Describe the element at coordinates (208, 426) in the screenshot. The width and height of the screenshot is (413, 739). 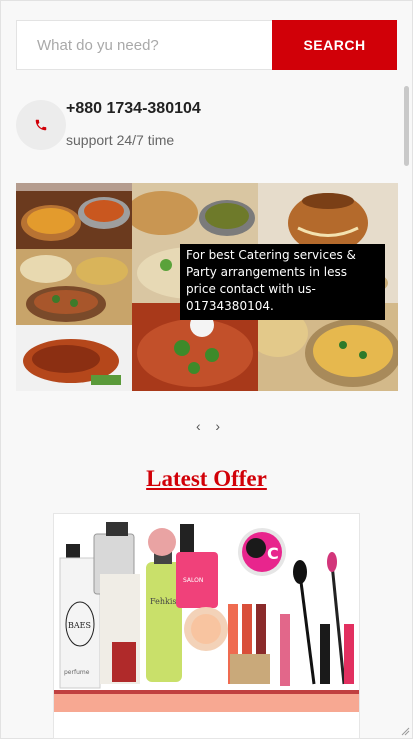
I see `slider-nav: ‹ ›` at that location.